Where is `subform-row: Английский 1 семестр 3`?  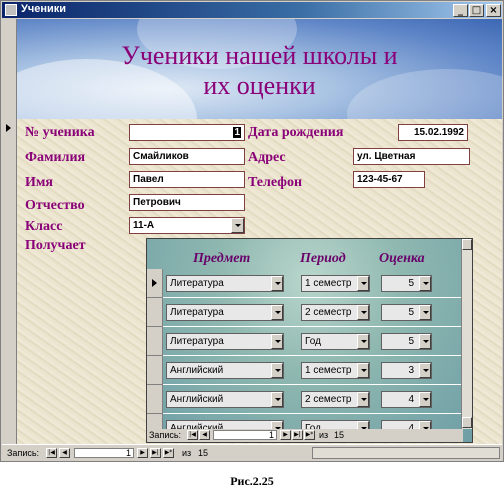
subform-row: Английский 1 семестр 3 is located at coordinates (305, 370).